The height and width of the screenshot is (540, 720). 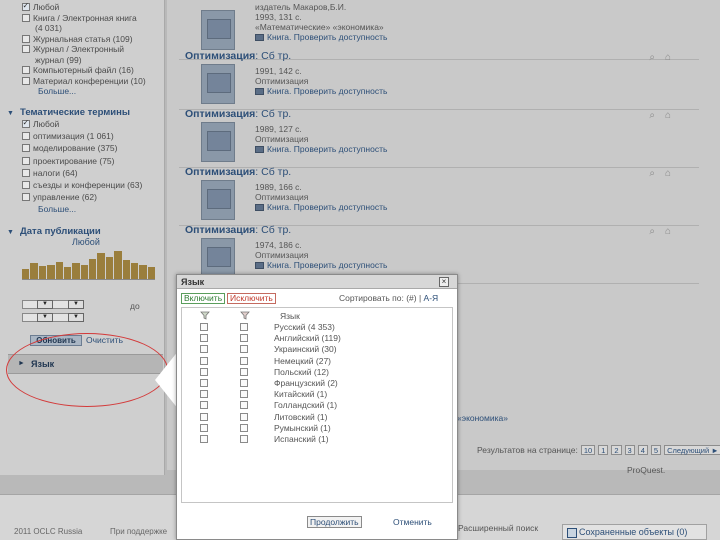 What do you see at coordinates (616, 450) in the screenshot?
I see `page-link: 2` at bounding box center [616, 450].